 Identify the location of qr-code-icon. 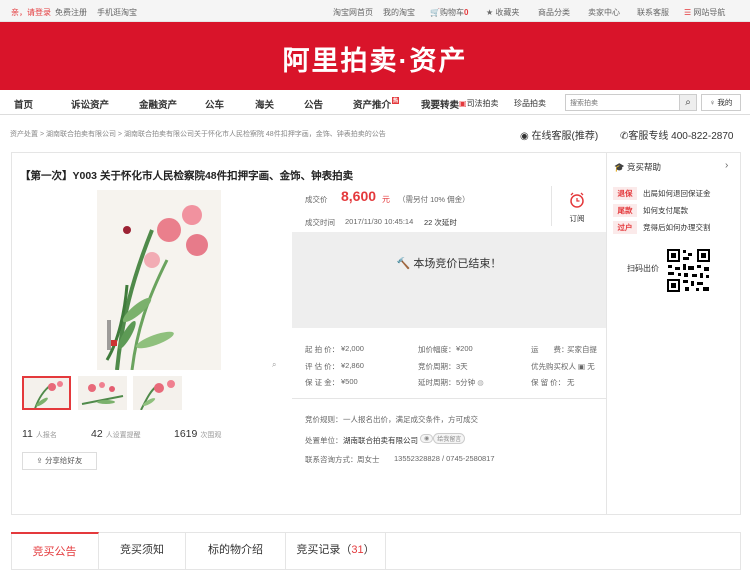
(688, 270).